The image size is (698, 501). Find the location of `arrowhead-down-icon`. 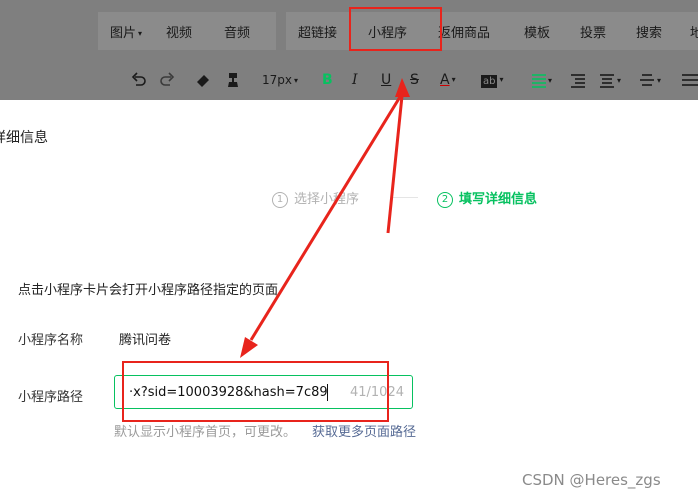

arrowhead-down-icon is located at coordinates (249, 347).